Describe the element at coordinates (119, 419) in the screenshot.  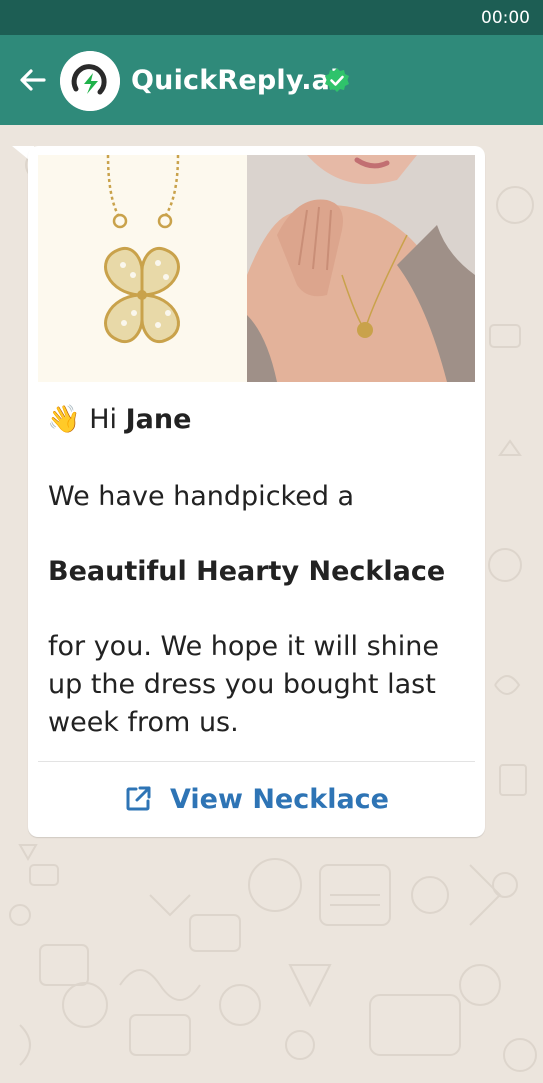
I see `greeting-line: 👋 Hi Jane` at that location.